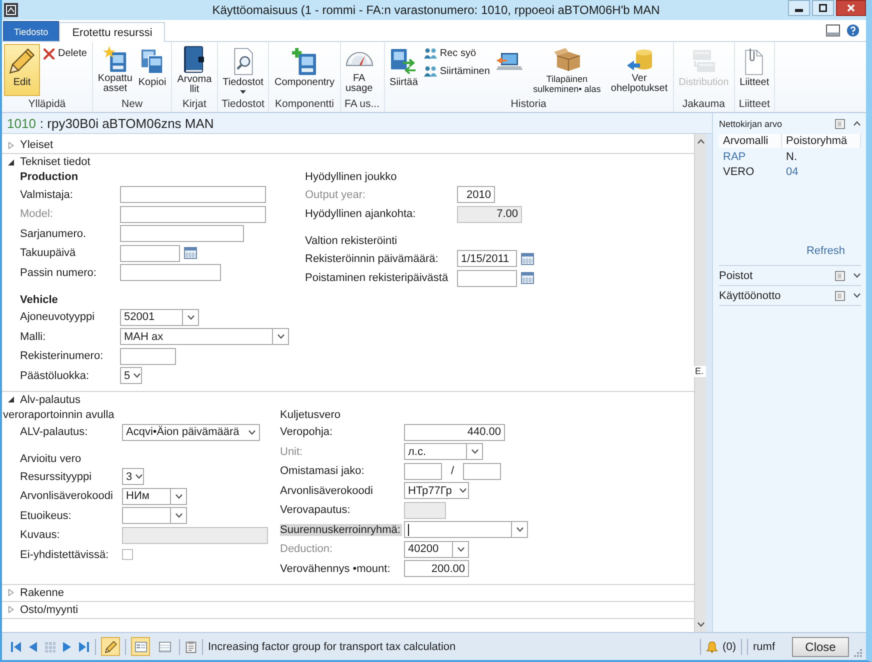 The image size is (872, 662). I want to click on ribbon-button: Liitteet, so click(754, 70).